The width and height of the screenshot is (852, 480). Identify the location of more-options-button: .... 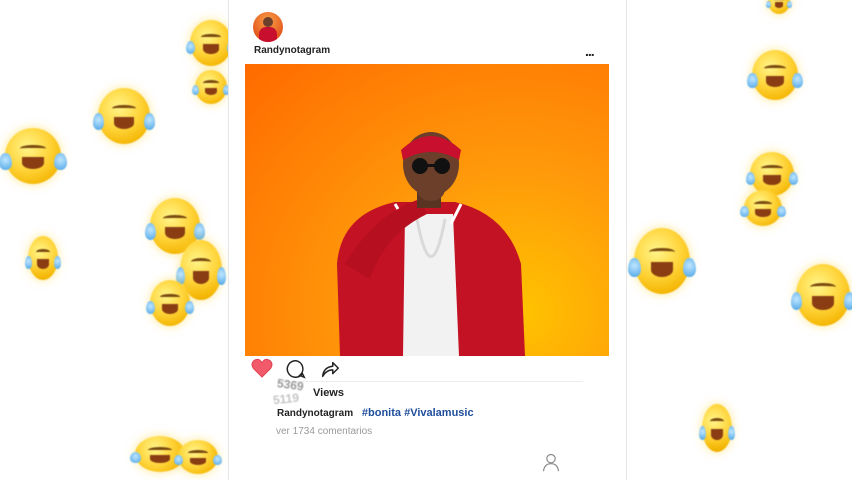
(590, 51).